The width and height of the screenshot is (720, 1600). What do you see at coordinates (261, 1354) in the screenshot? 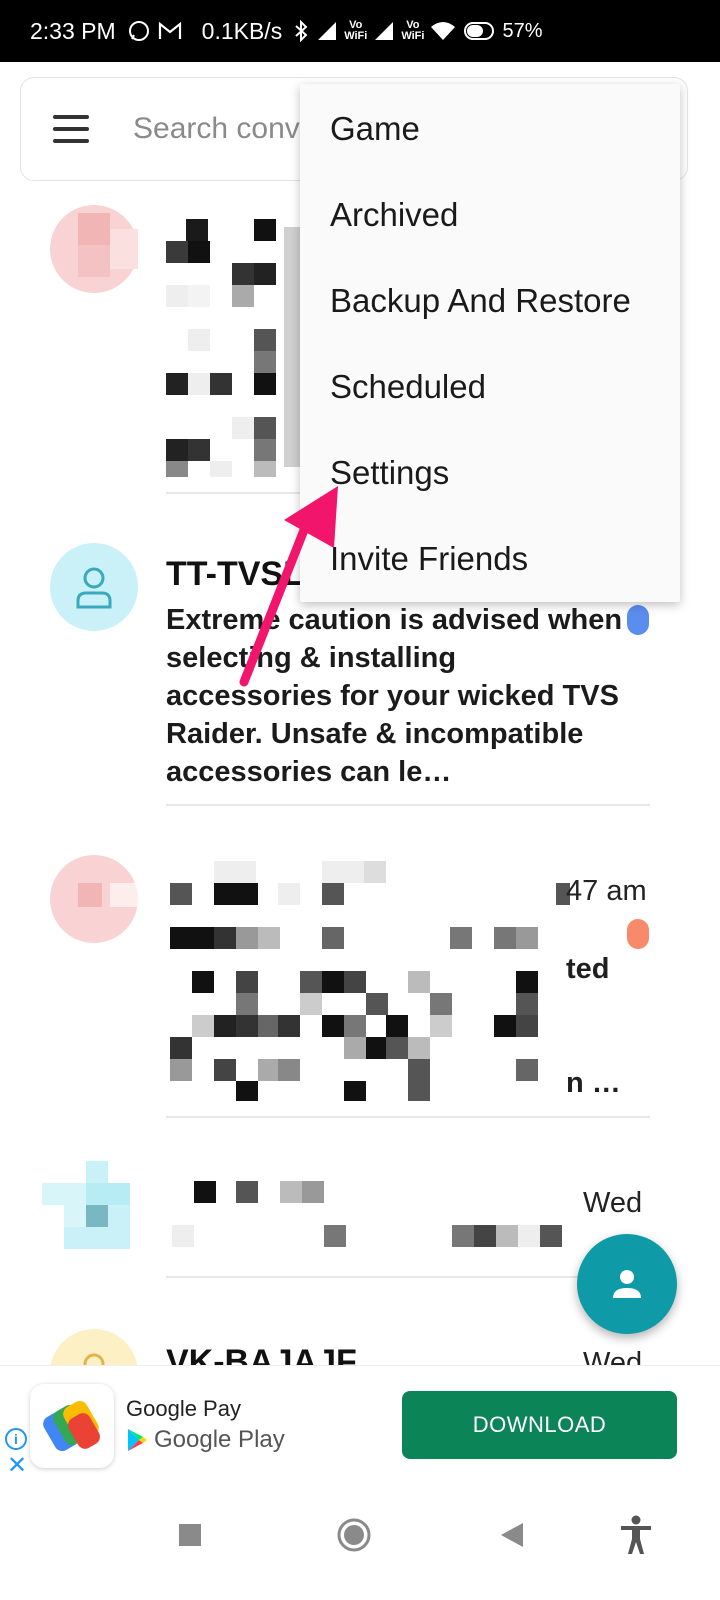
I see `conversation-title: VK-BAJAJF` at bounding box center [261, 1354].